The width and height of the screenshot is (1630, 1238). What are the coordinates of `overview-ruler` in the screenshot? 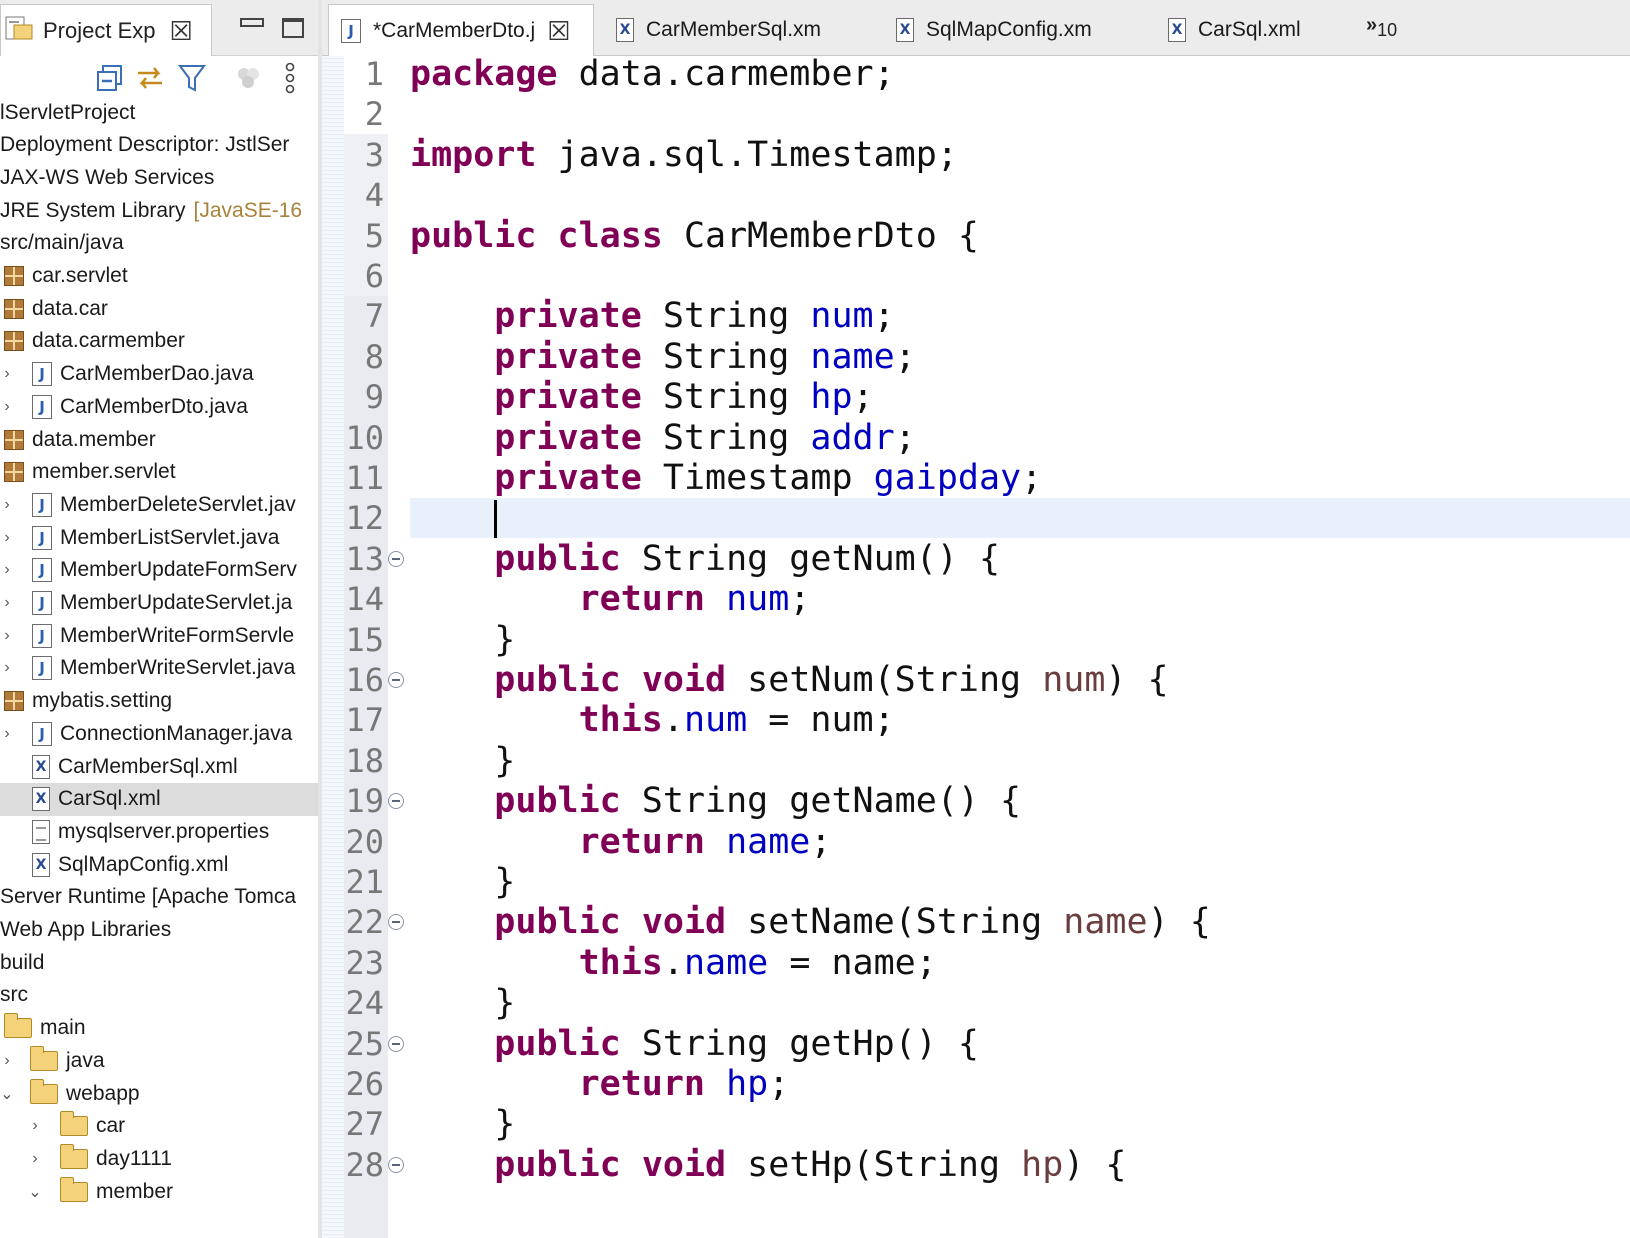 It's located at (333, 647).